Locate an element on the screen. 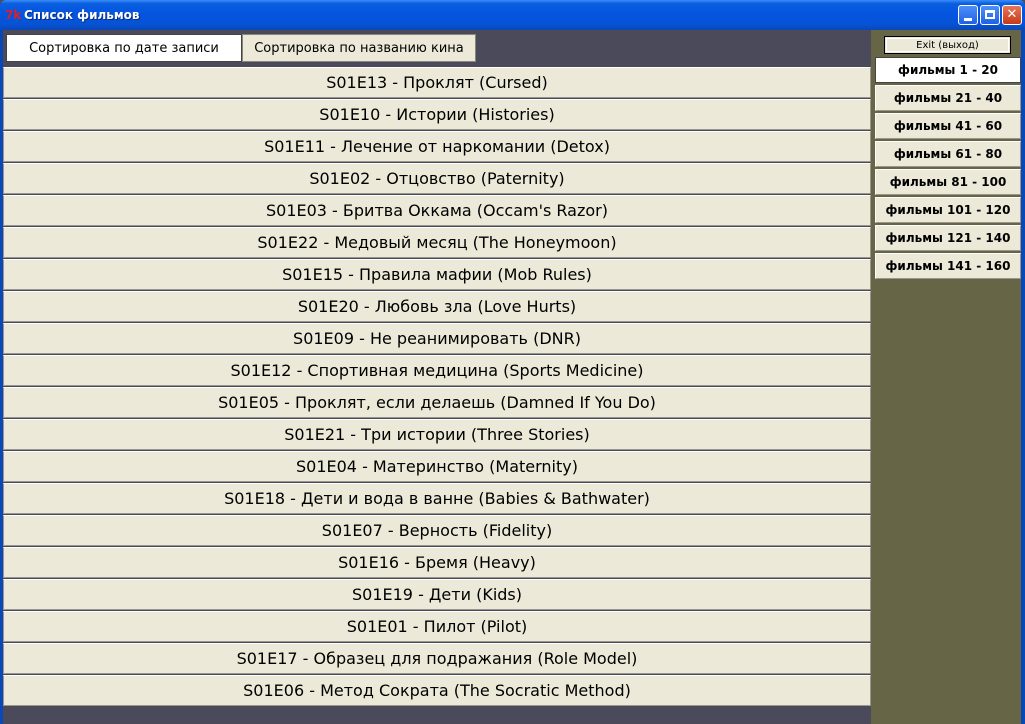 The image size is (1025, 724). range-button: фильмы 61 - 80 is located at coordinates (948, 154).